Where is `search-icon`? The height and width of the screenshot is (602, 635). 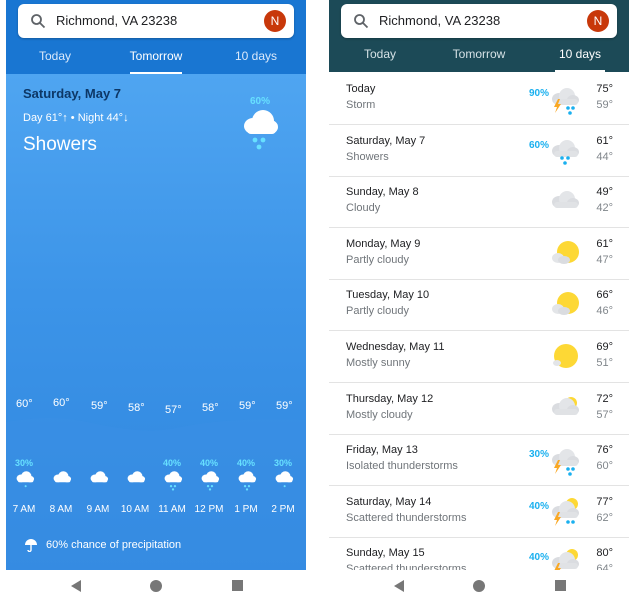 search-icon is located at coordinates (38, 21).